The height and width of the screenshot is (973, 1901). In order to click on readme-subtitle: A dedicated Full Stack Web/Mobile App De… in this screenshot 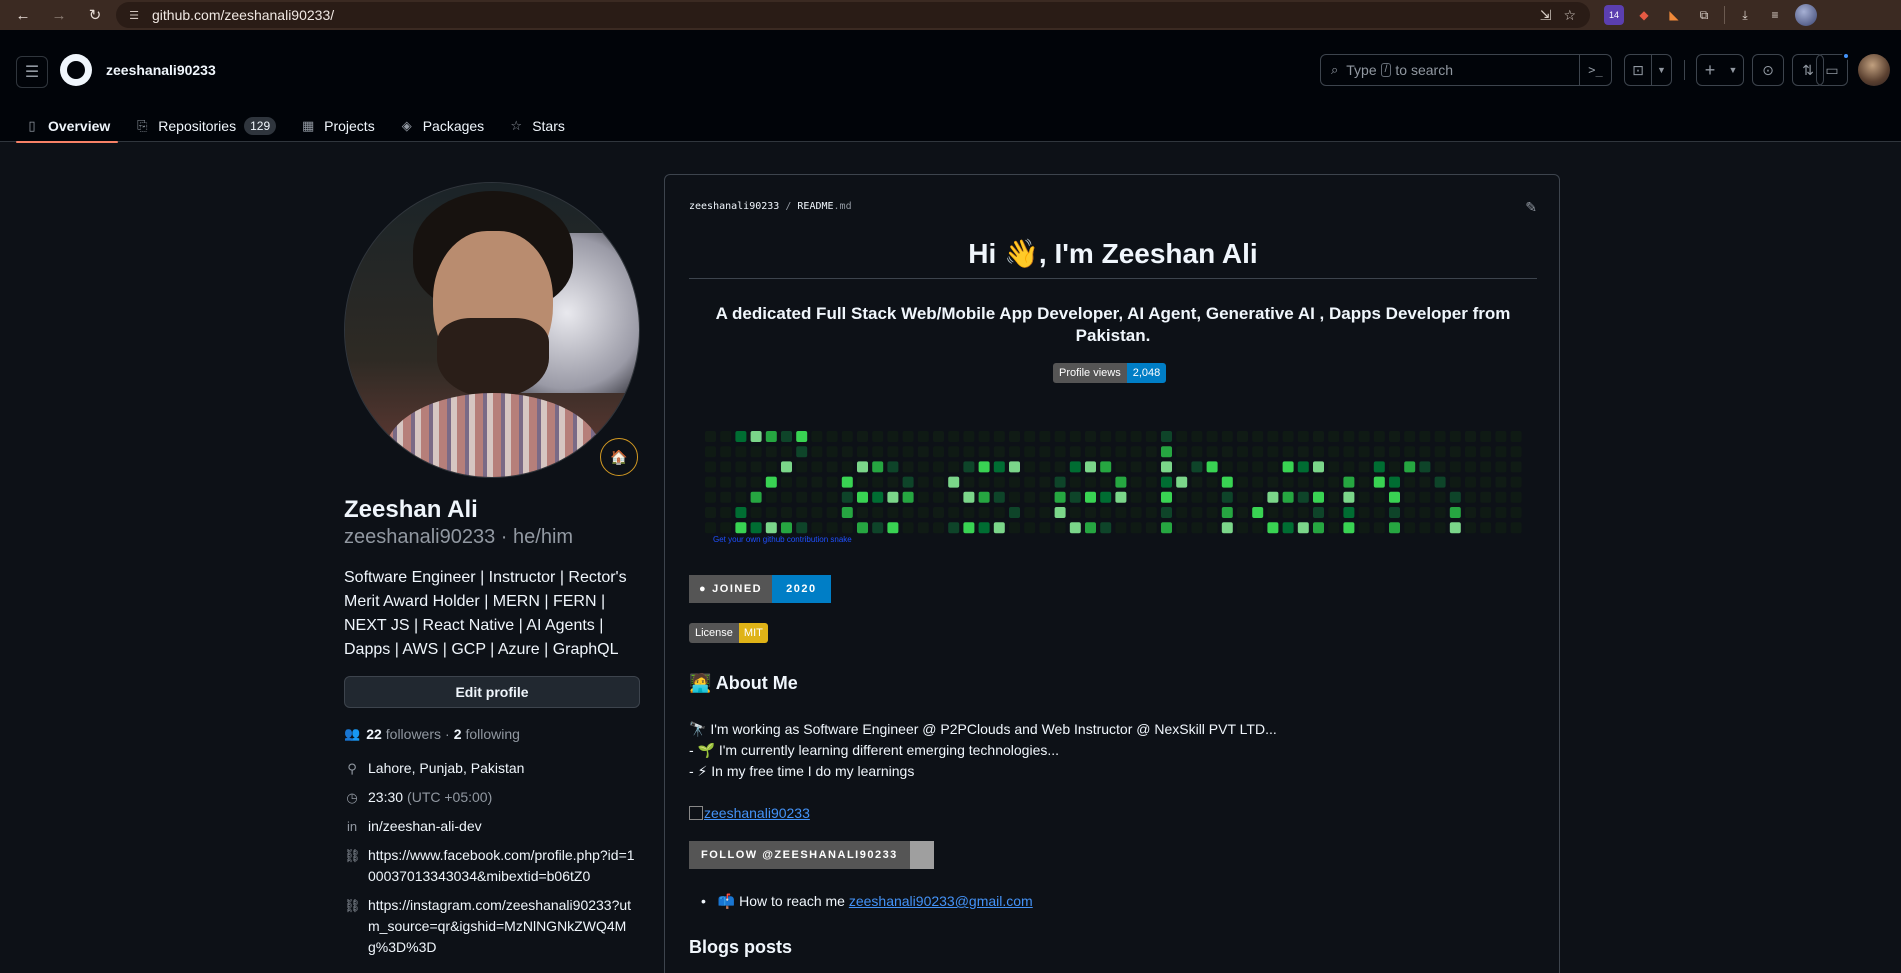, I will do `click(1113, 324)`.